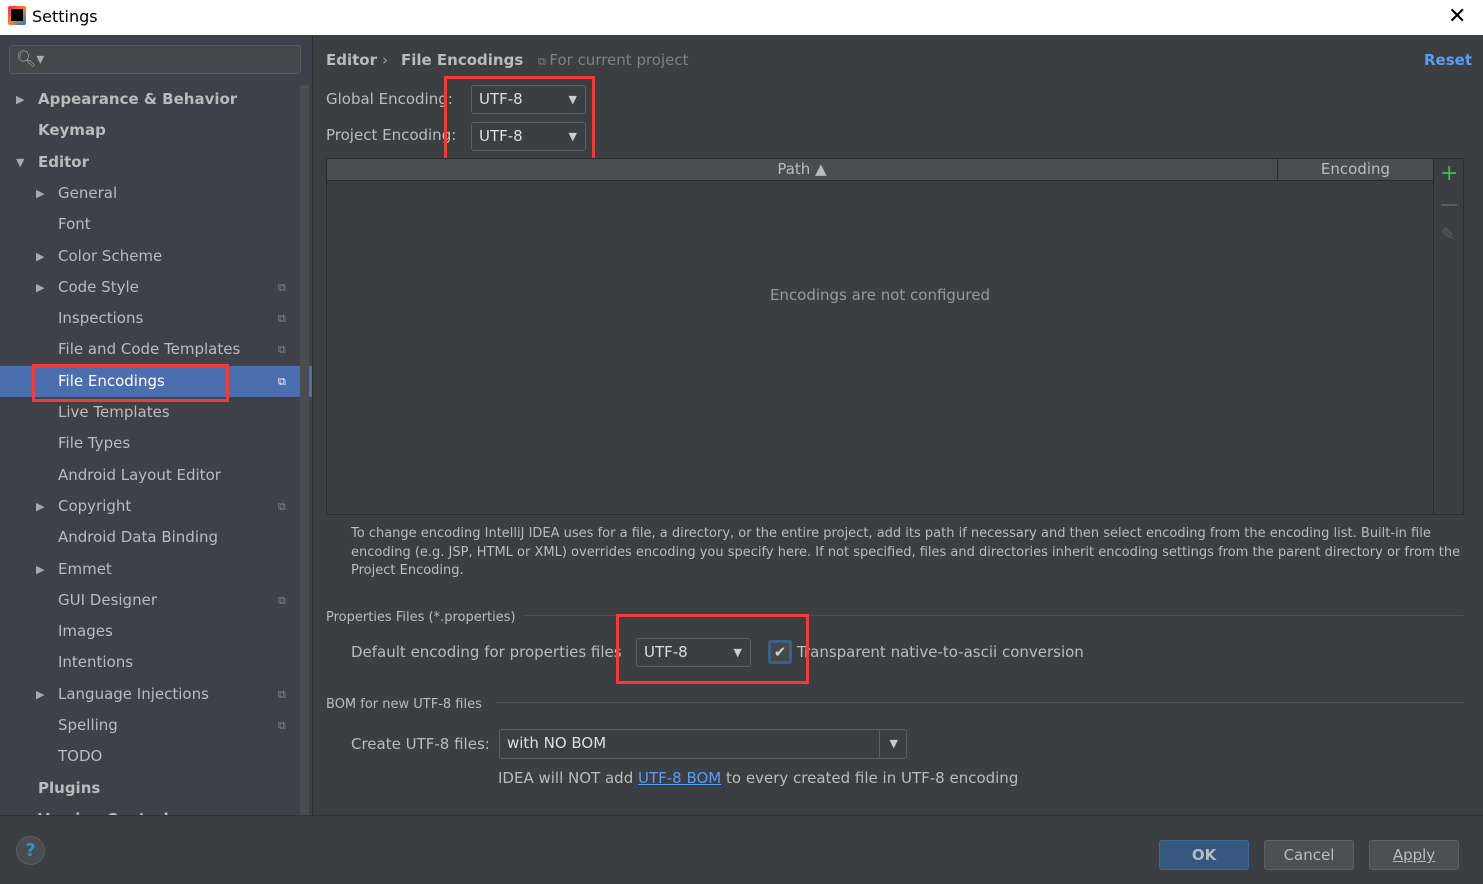  I want to click on sidebar-item-gui-designer: GUI Designer ⧉, so click(150, 600).